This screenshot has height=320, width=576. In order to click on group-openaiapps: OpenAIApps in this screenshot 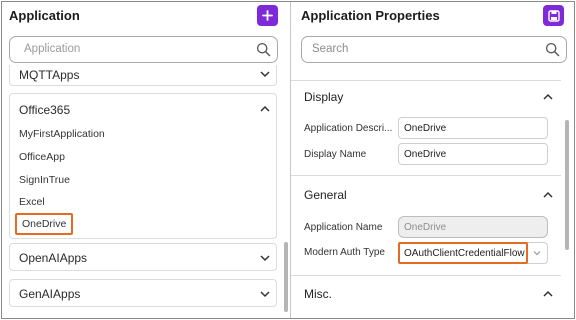, I will do `click(143, 257)`.